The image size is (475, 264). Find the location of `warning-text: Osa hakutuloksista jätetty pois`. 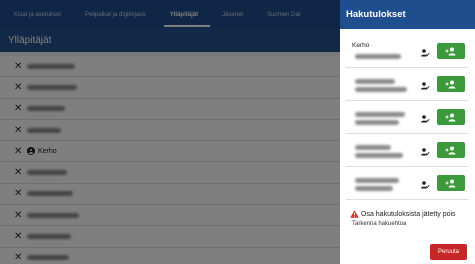

warning-text: Osa hakutuloksista jätetty pois is located at coordinates (408, 214).